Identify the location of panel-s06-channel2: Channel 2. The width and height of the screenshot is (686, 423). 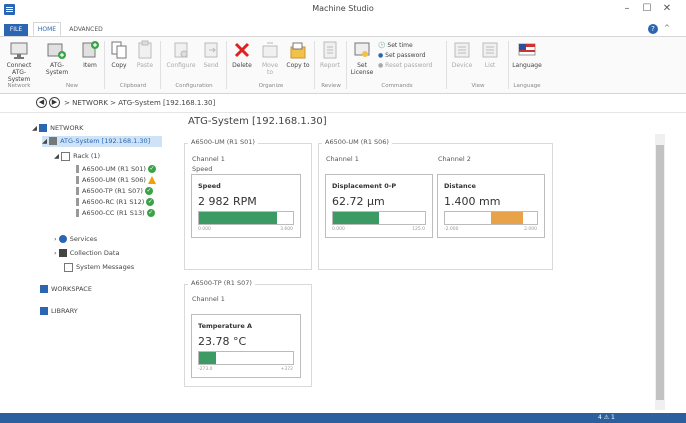
(454, 159).